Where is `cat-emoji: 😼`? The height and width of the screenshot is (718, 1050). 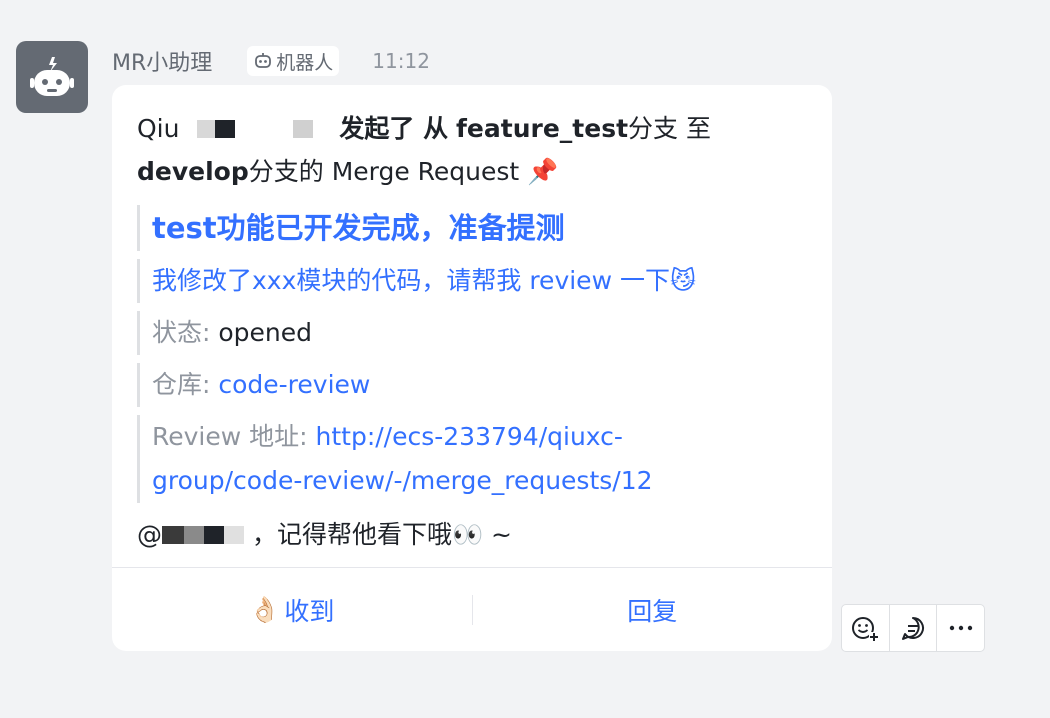 cat-emoji: 😼 is located at coordinates (683, 280).